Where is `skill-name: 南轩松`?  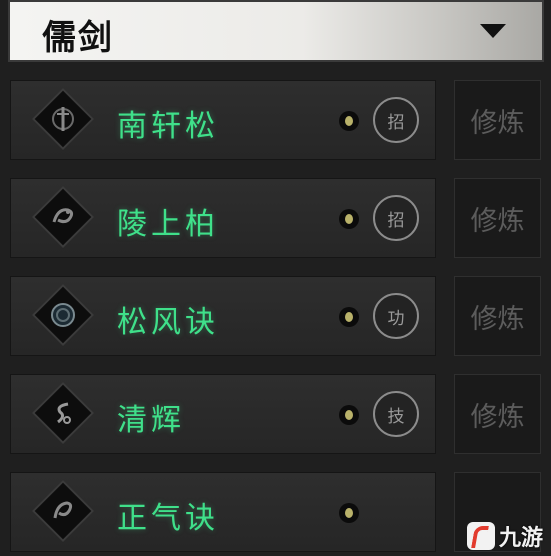 skill-name: 南轩松 is located at coordinates (168, 126).